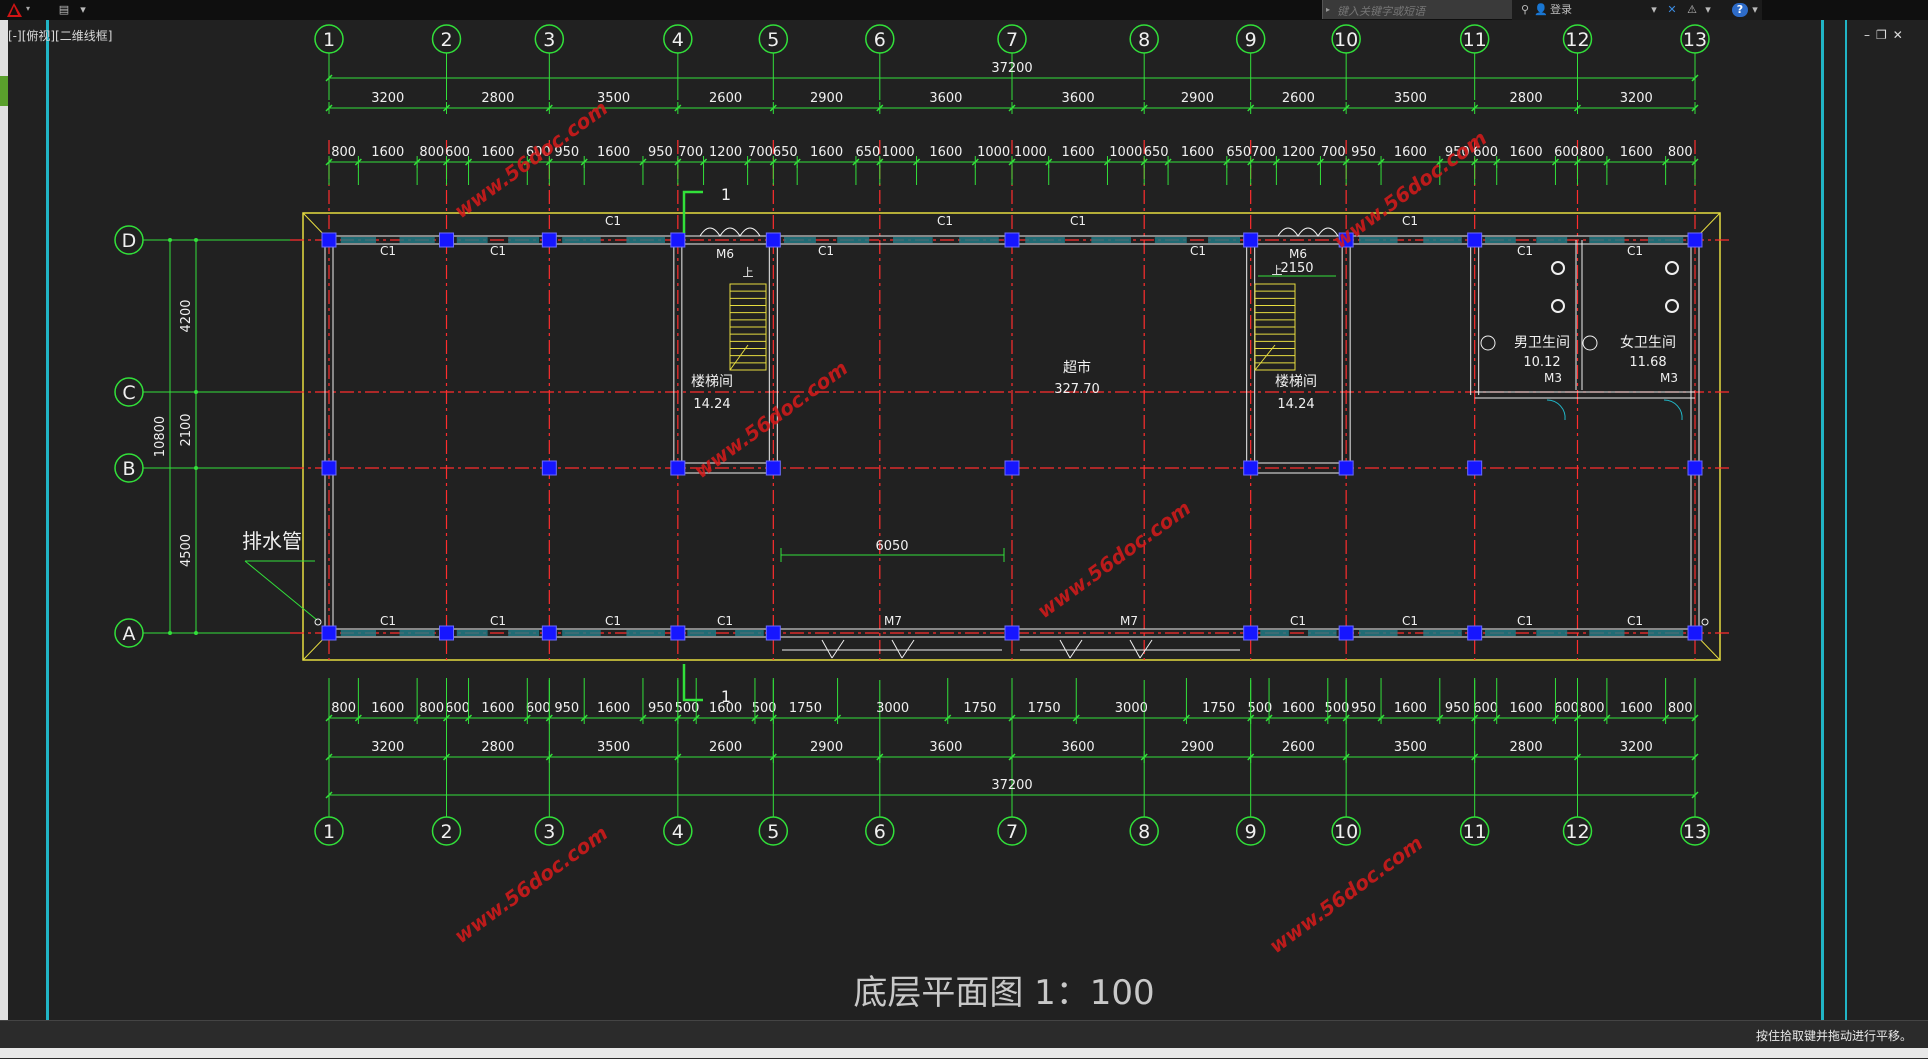 This screenshot has height=1059, width=1928. What do you see at coordinates (1695, 40) in the screenshot?
I see `axis-label-column: 13` at bounding box center [1695, 40].